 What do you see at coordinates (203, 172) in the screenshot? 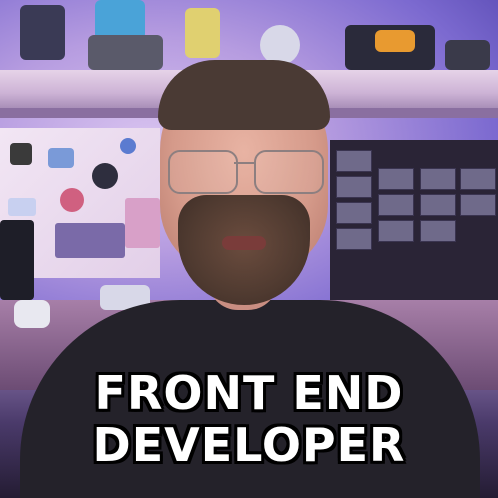
I see `left-lens` at bounding box center [203, 172].